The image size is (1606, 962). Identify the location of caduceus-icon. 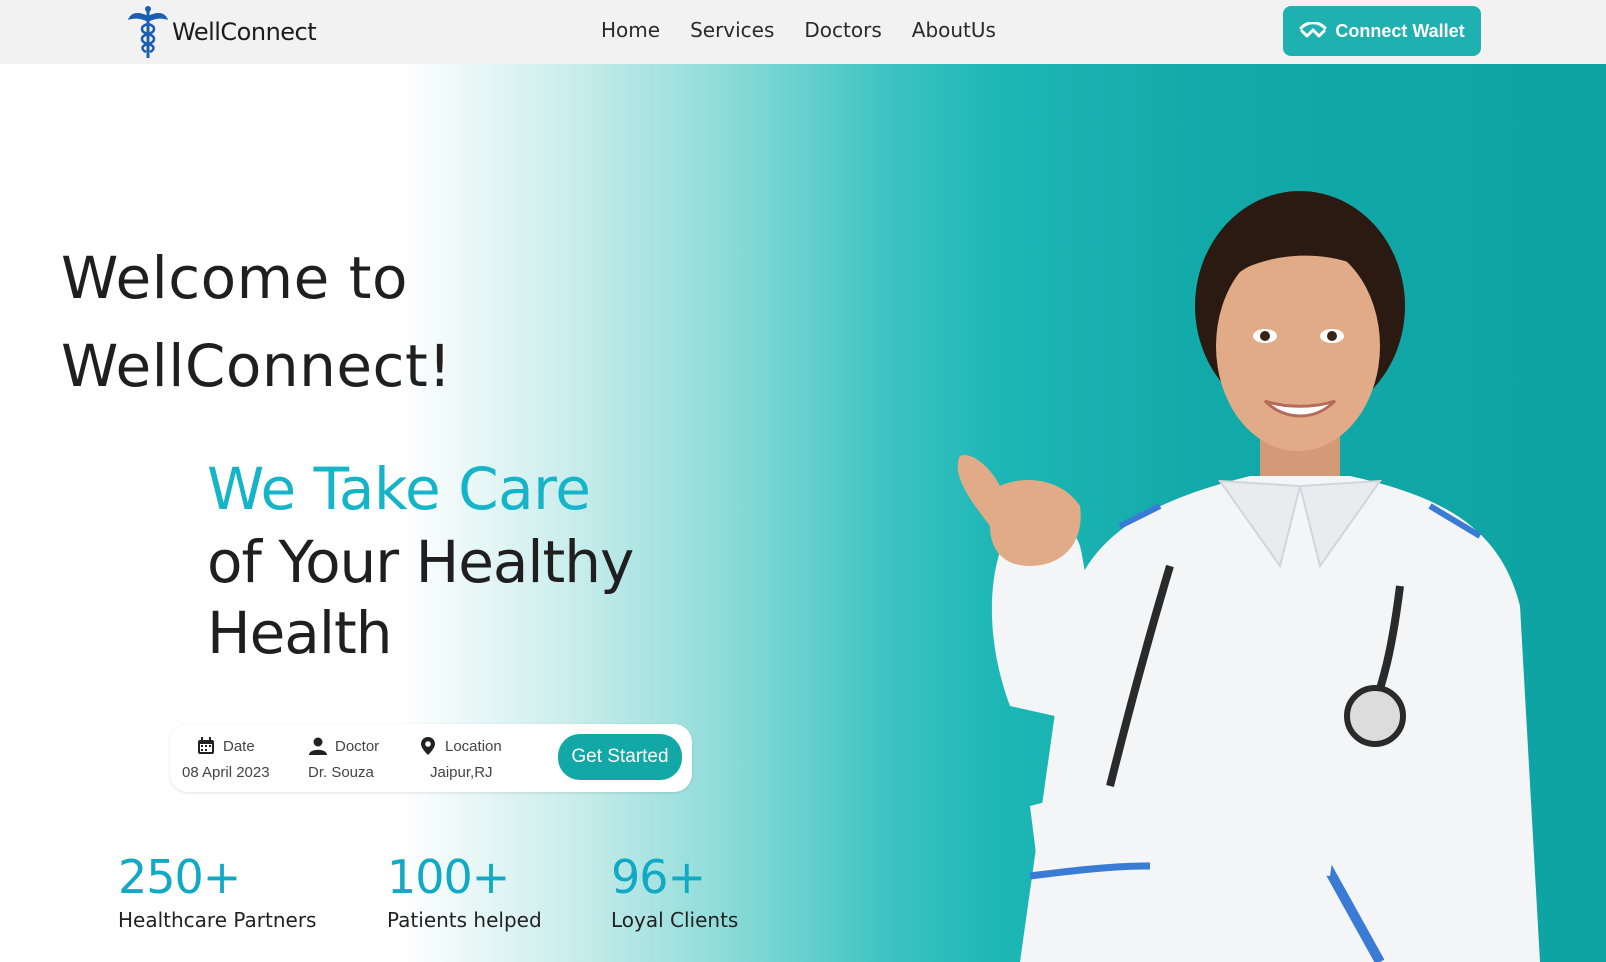
(148, 32).